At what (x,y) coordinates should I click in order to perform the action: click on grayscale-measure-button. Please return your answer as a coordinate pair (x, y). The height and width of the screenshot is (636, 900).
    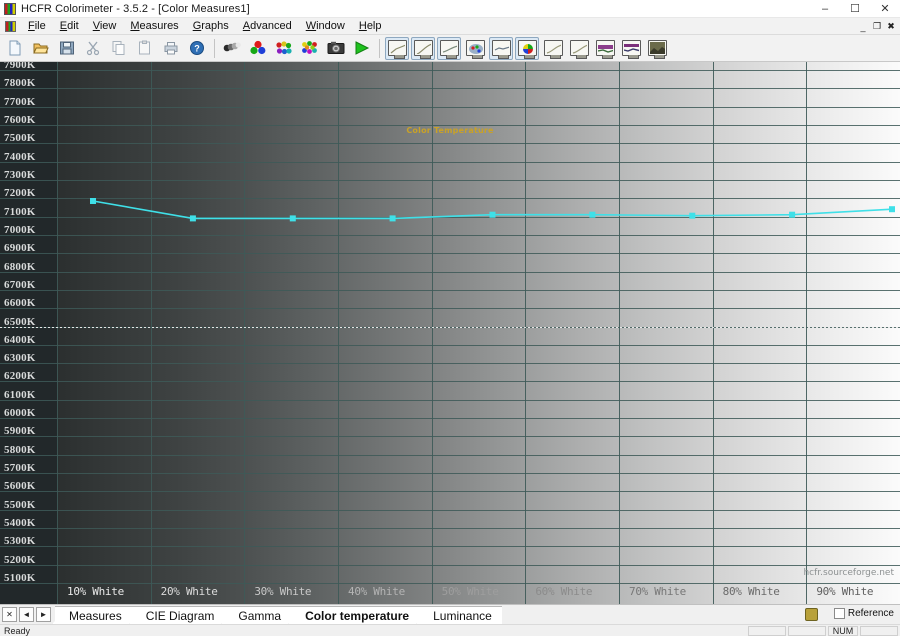
    Looking at the image, I should click on (232, 48).